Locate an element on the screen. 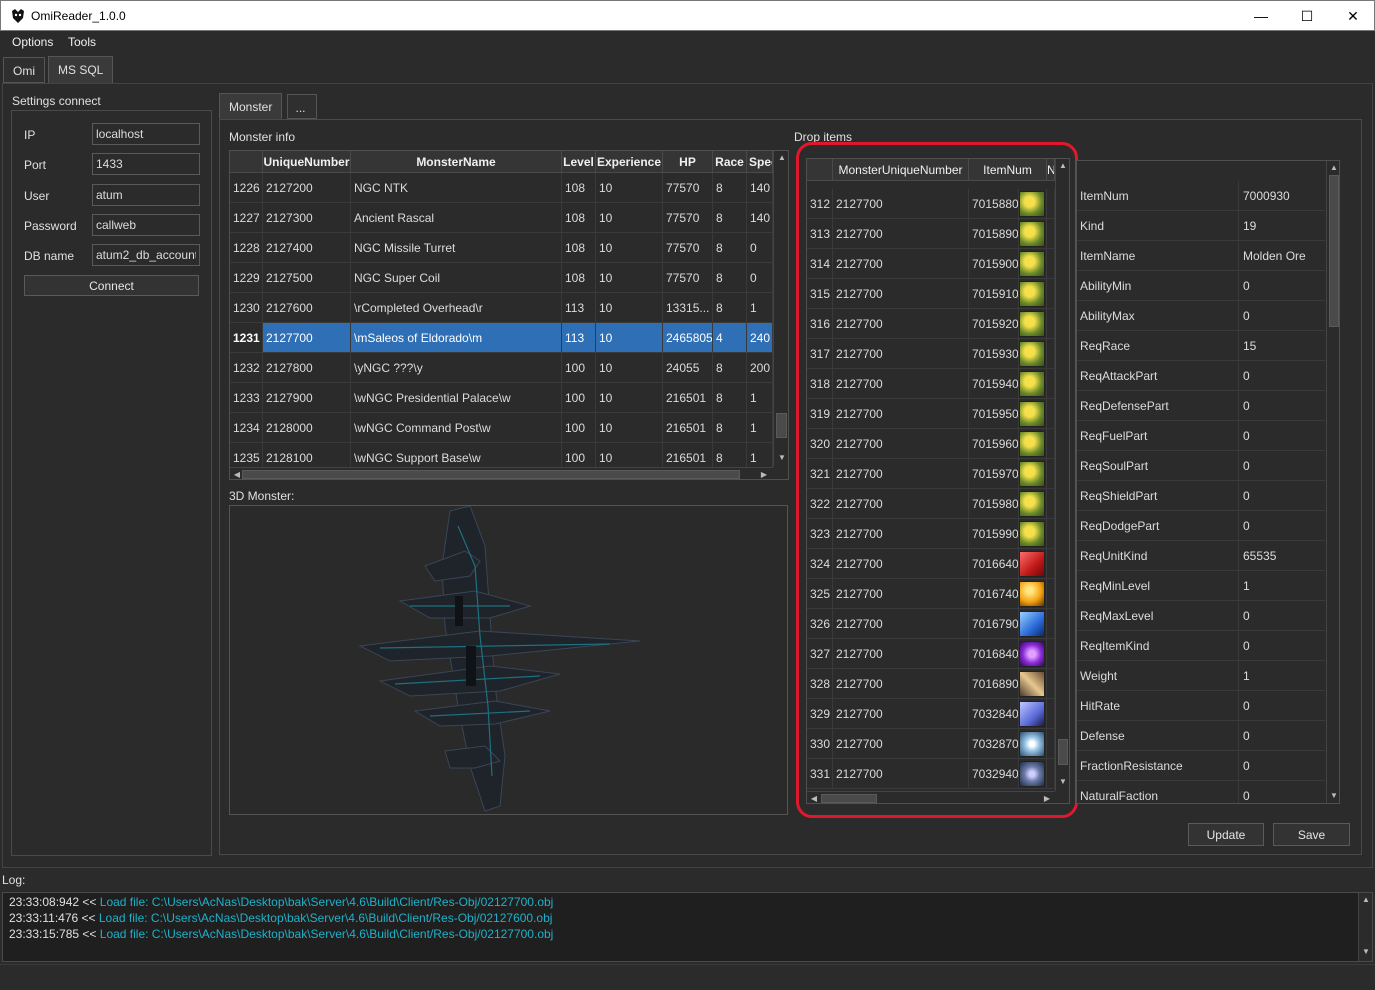  table-cell: 7032870 is located at coordinates (994, 744).